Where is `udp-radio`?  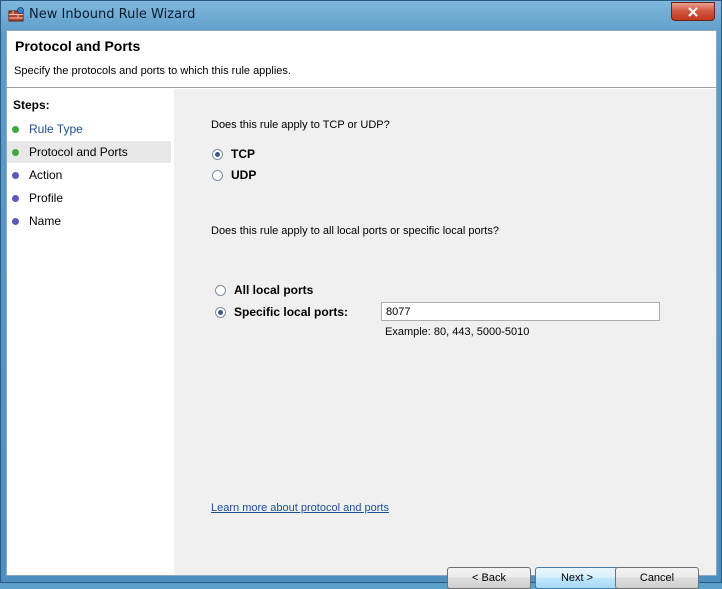
udp-radio is located at coordinates (217, 175).